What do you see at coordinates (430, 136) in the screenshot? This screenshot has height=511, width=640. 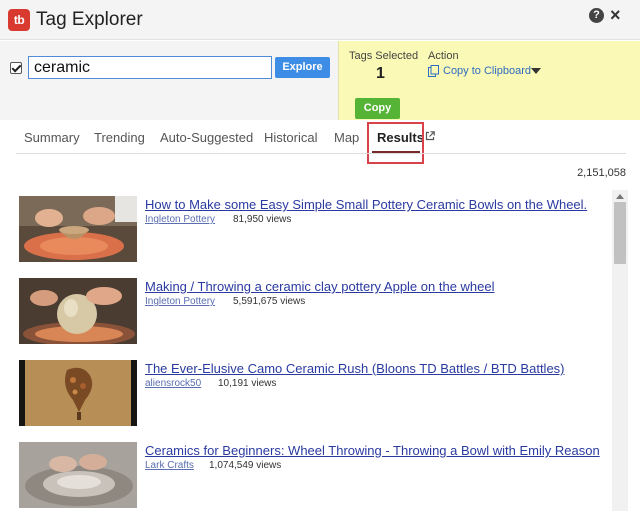 I see `external-link-icon` at bounding box center [430, 136].